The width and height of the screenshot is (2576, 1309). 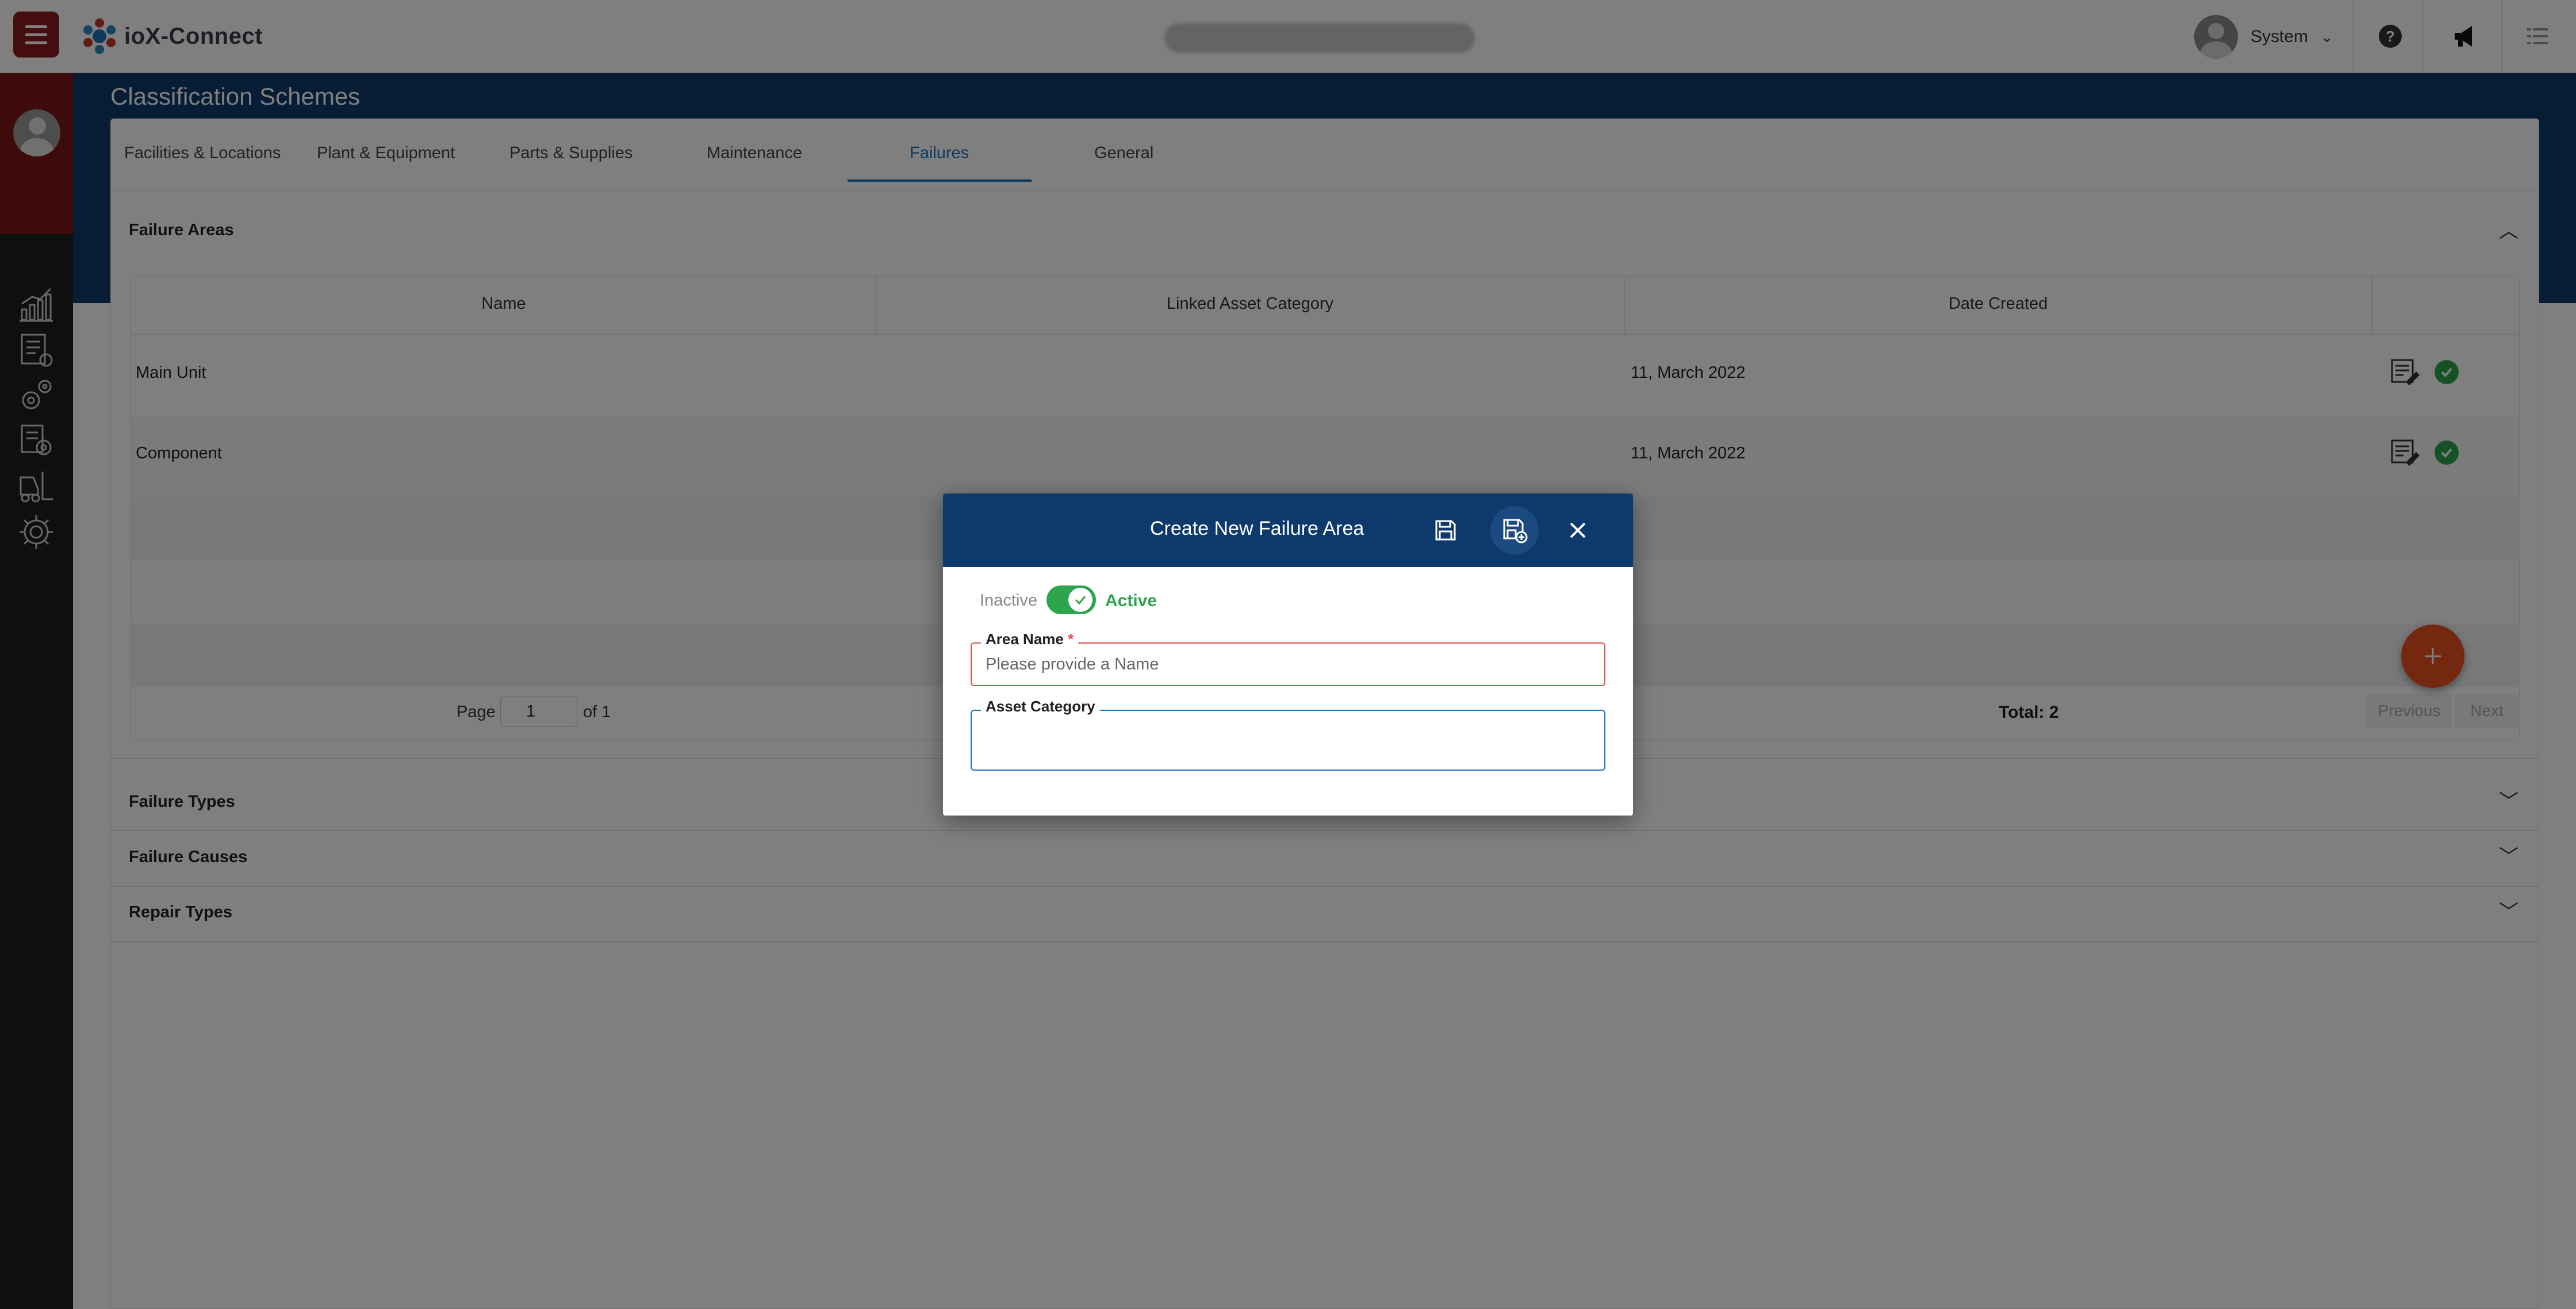 I want to click on area-name-label: Area Name *, so click(x=1030, y=639).